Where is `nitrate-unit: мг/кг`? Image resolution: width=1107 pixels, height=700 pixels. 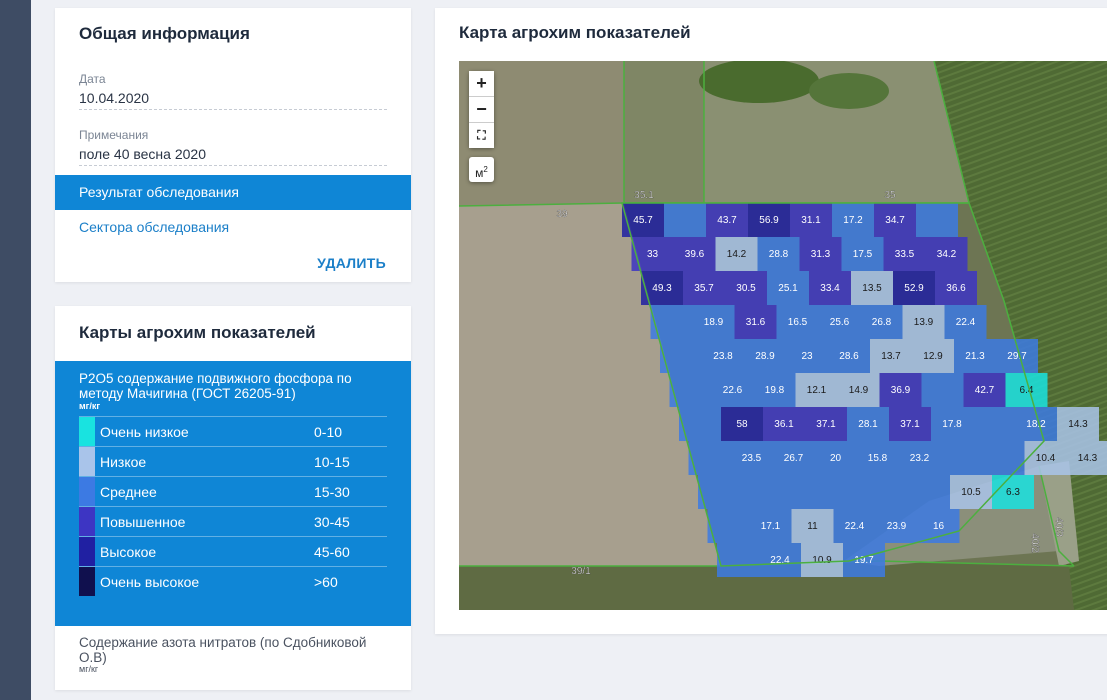
nitrate-unit: мг/кг is located at coordinates (89, 669).